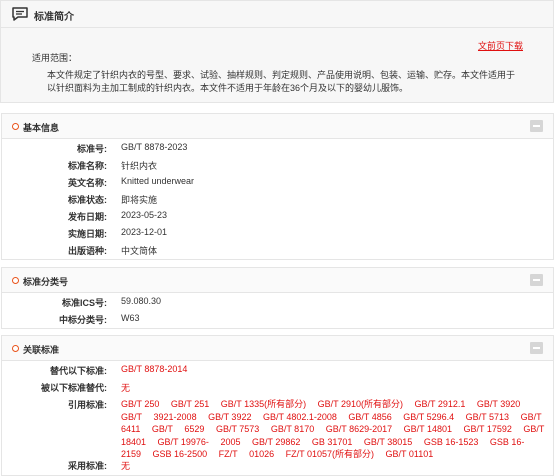 This screenshot has height=476, width=554. I want to click on info-value: 针织内衣, so click(139, 166).